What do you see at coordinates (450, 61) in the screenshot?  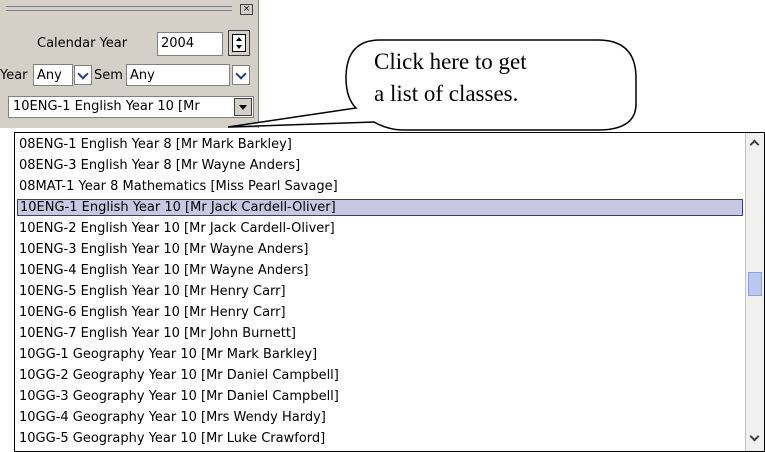 I see `callout-line-1: Click here to get` at bounding box center [450, 61].